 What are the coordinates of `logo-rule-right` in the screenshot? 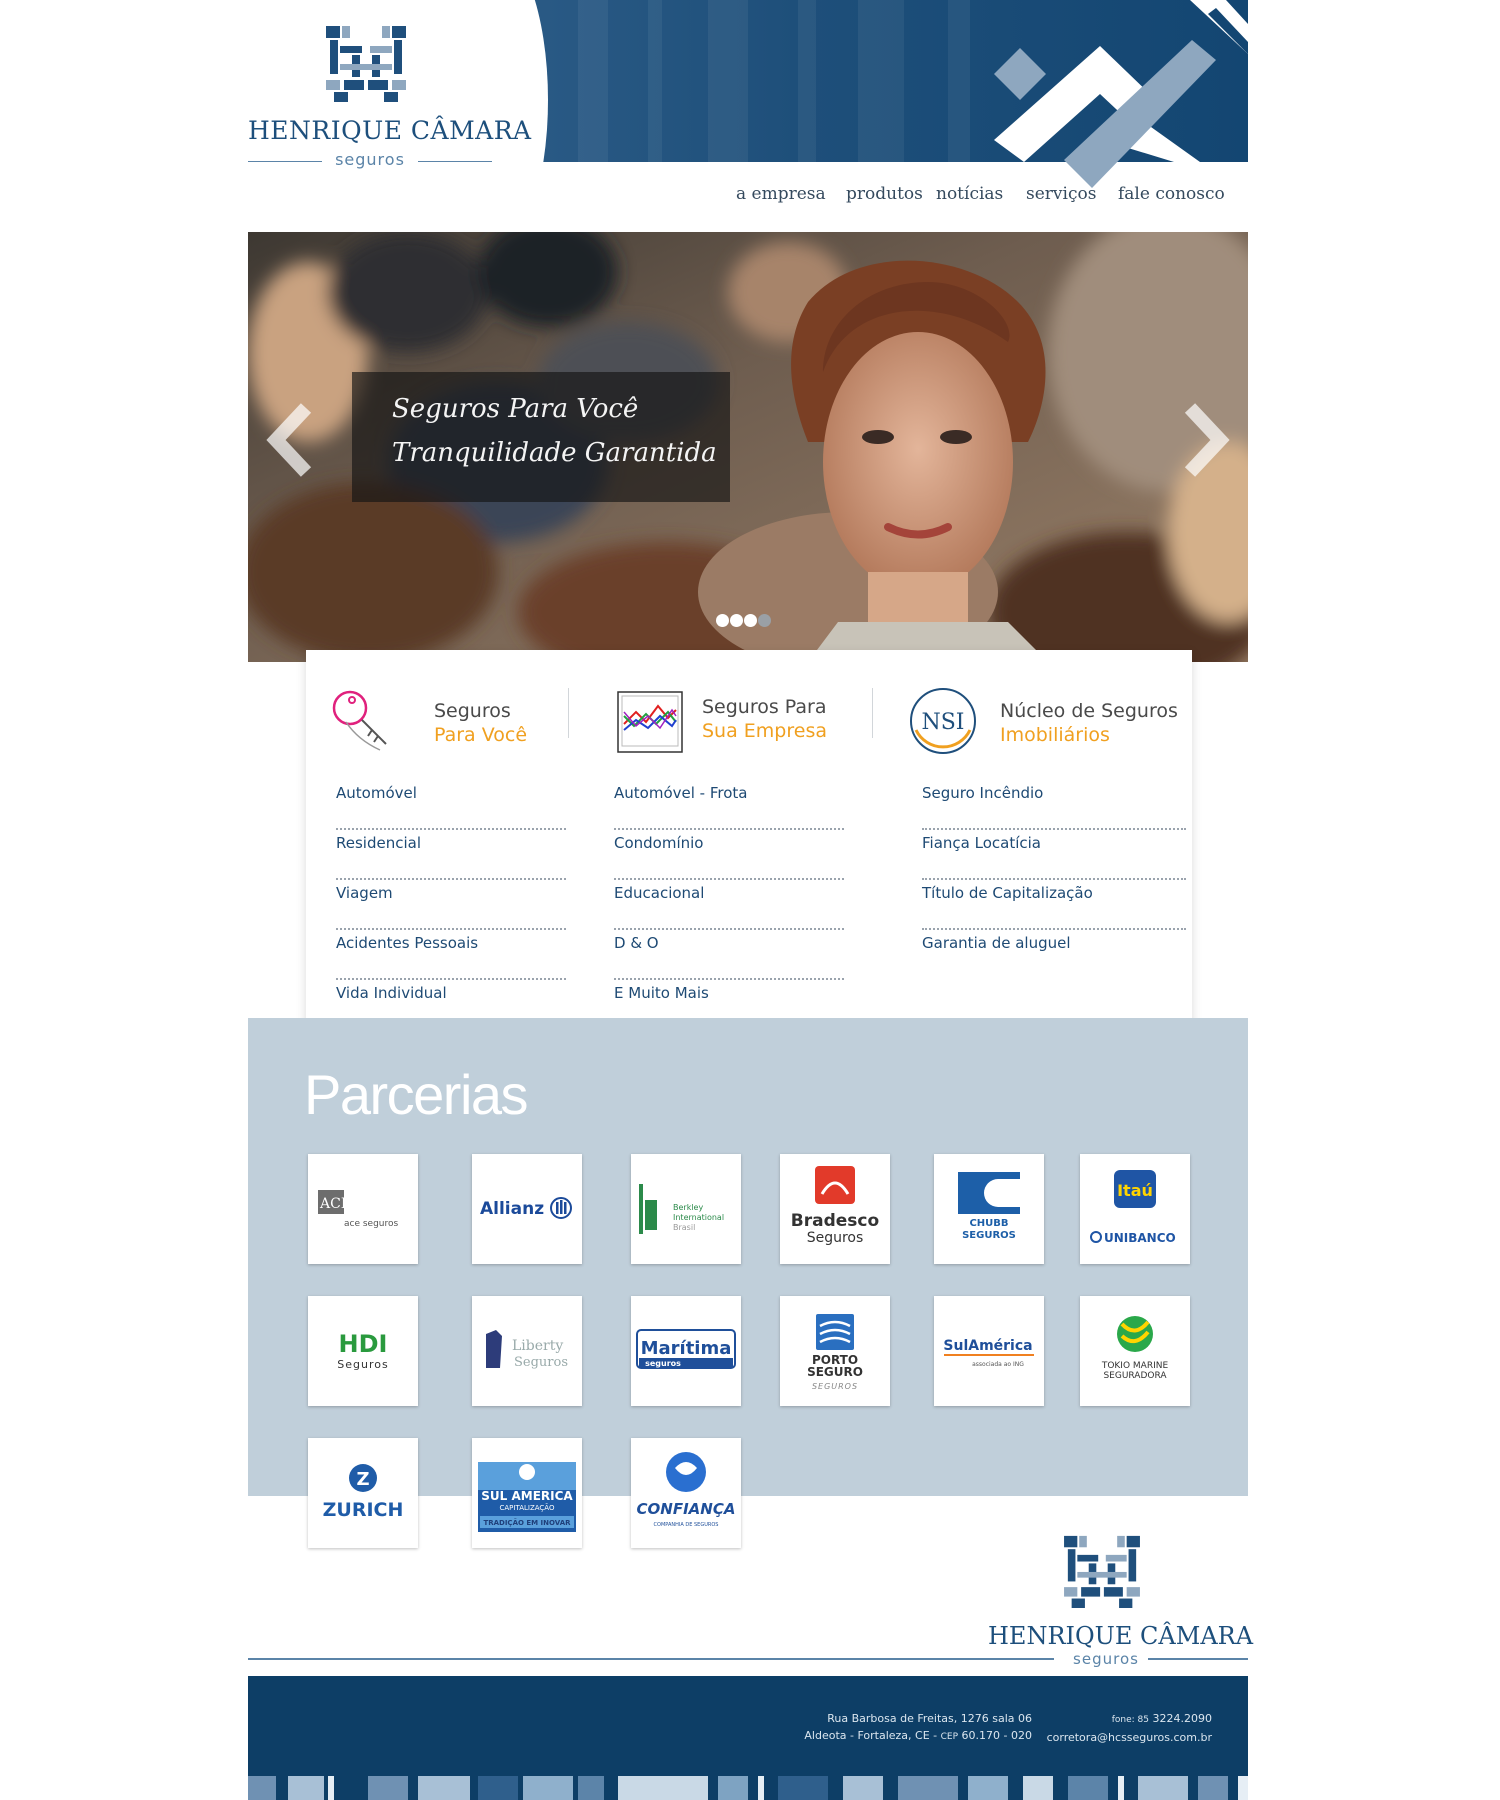 It's located at (455, 161).